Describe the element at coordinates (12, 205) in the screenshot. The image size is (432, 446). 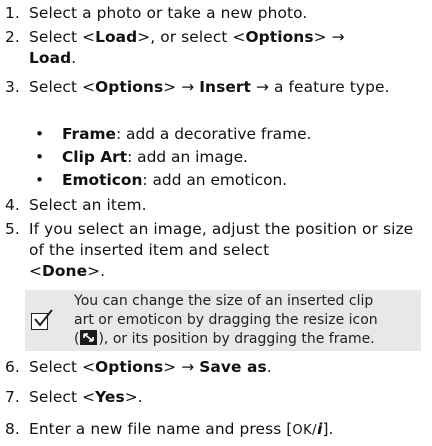
I see `step-number: 4.` at that location.